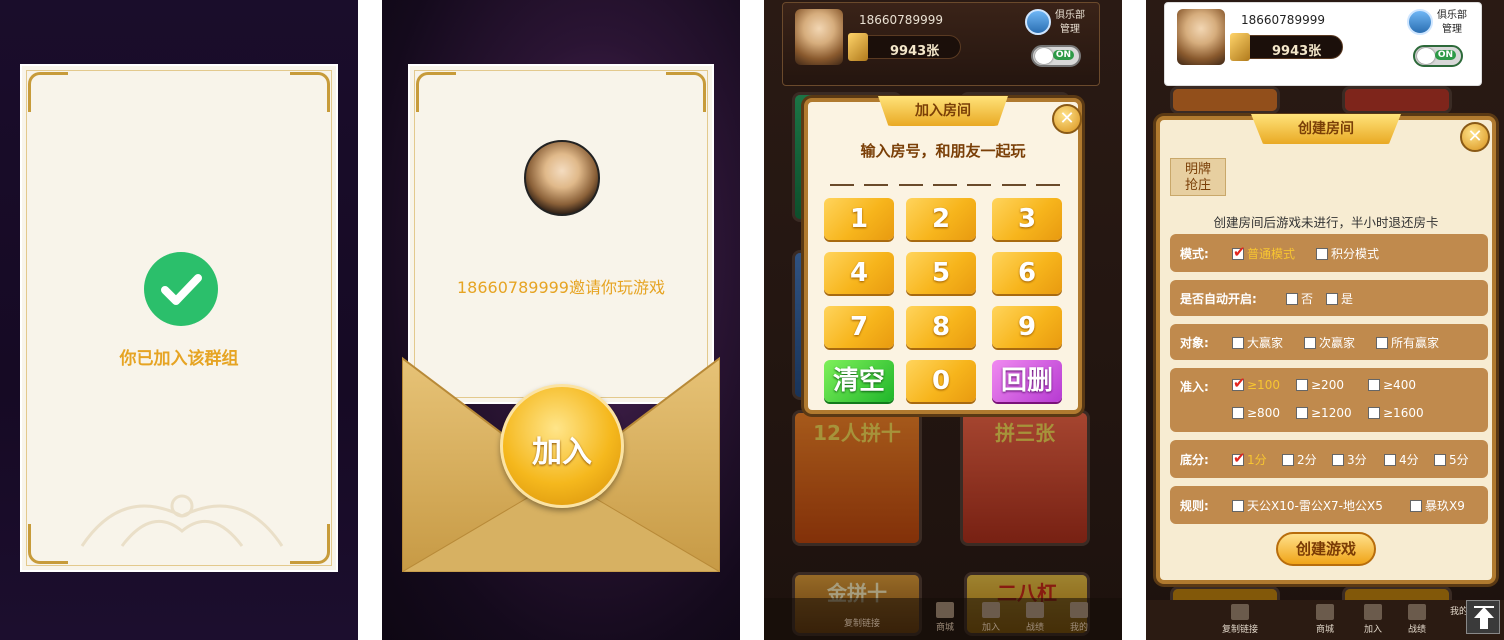  What do you see at coordinates (1263, 252) in the screenshot?
I see `mode-normal-option: 普通模式` at bounding box center [1263, 252].